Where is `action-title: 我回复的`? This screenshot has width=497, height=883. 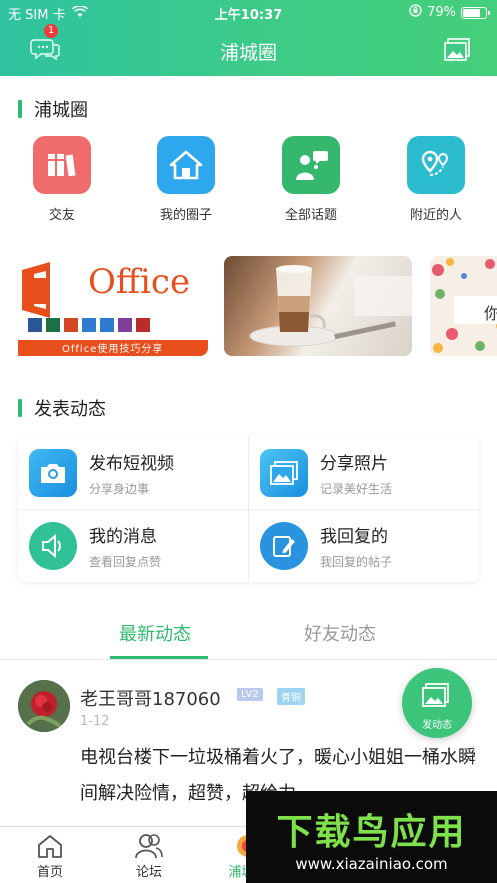
action-title: 我回复的 is located at coordinates (354, 536).